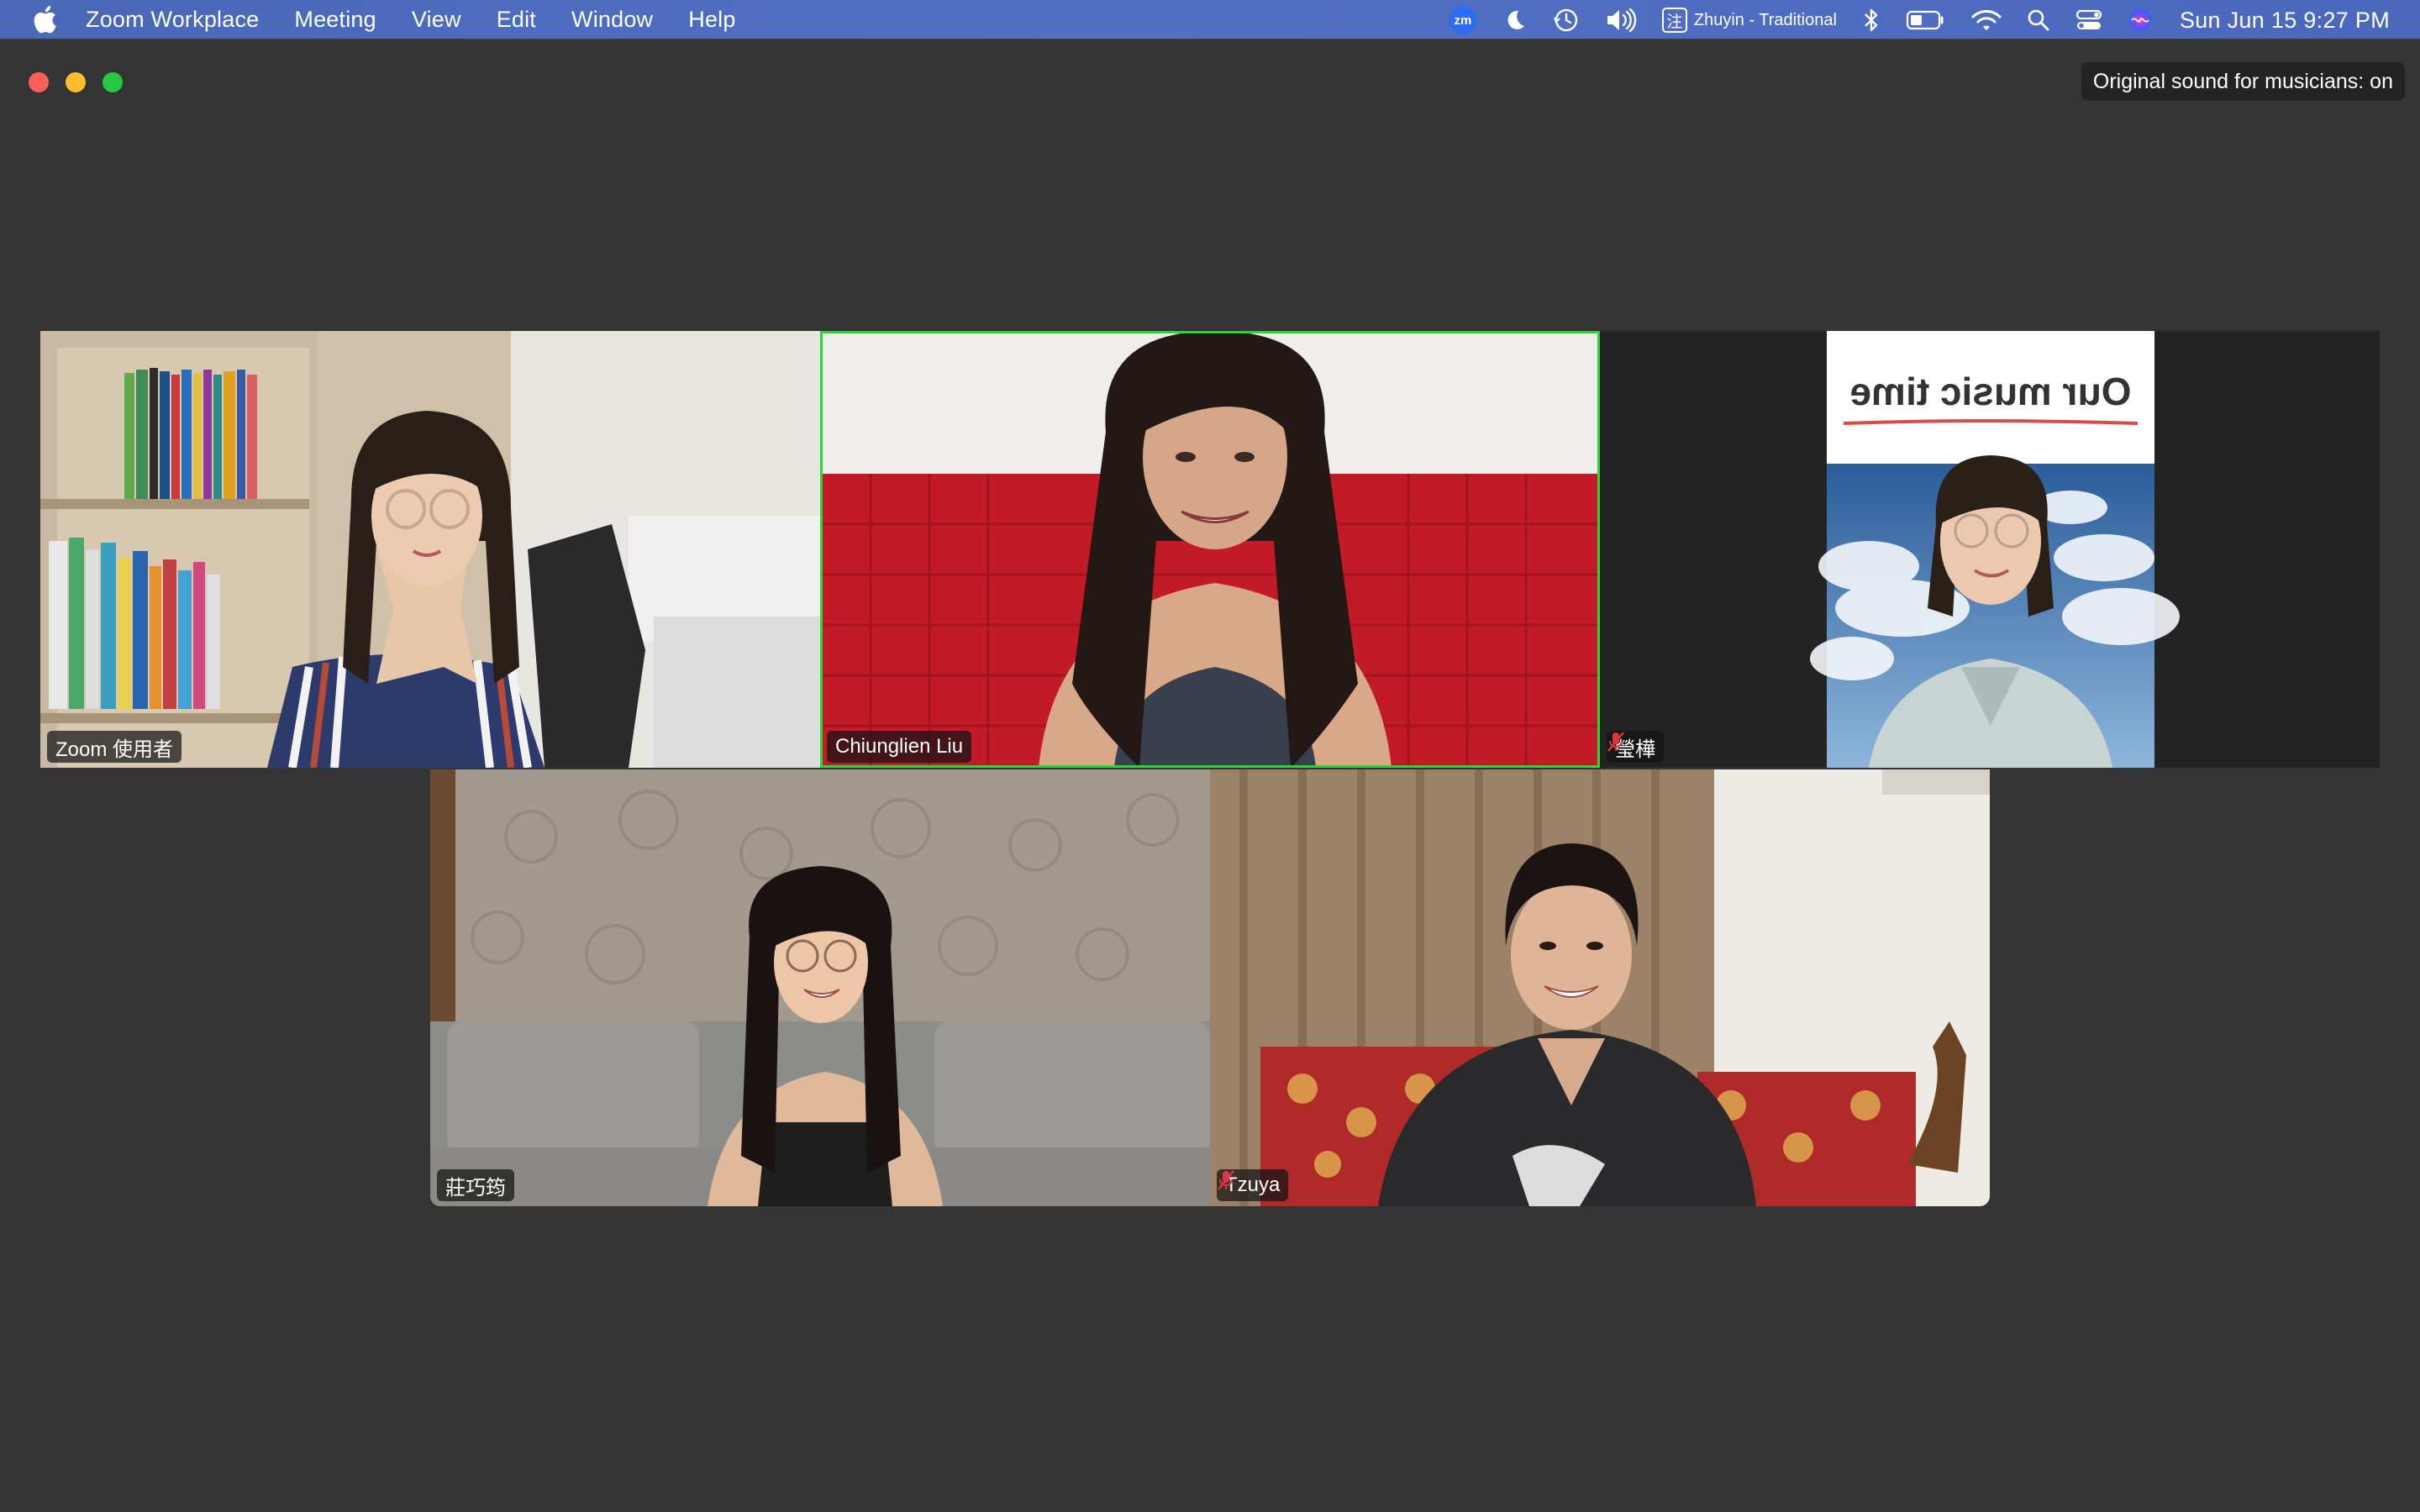 This screenshot has width=2420, height=1512. Describe the element at coordinates (1926, 20) in the screenshot. I see `battery-icon` at that location.